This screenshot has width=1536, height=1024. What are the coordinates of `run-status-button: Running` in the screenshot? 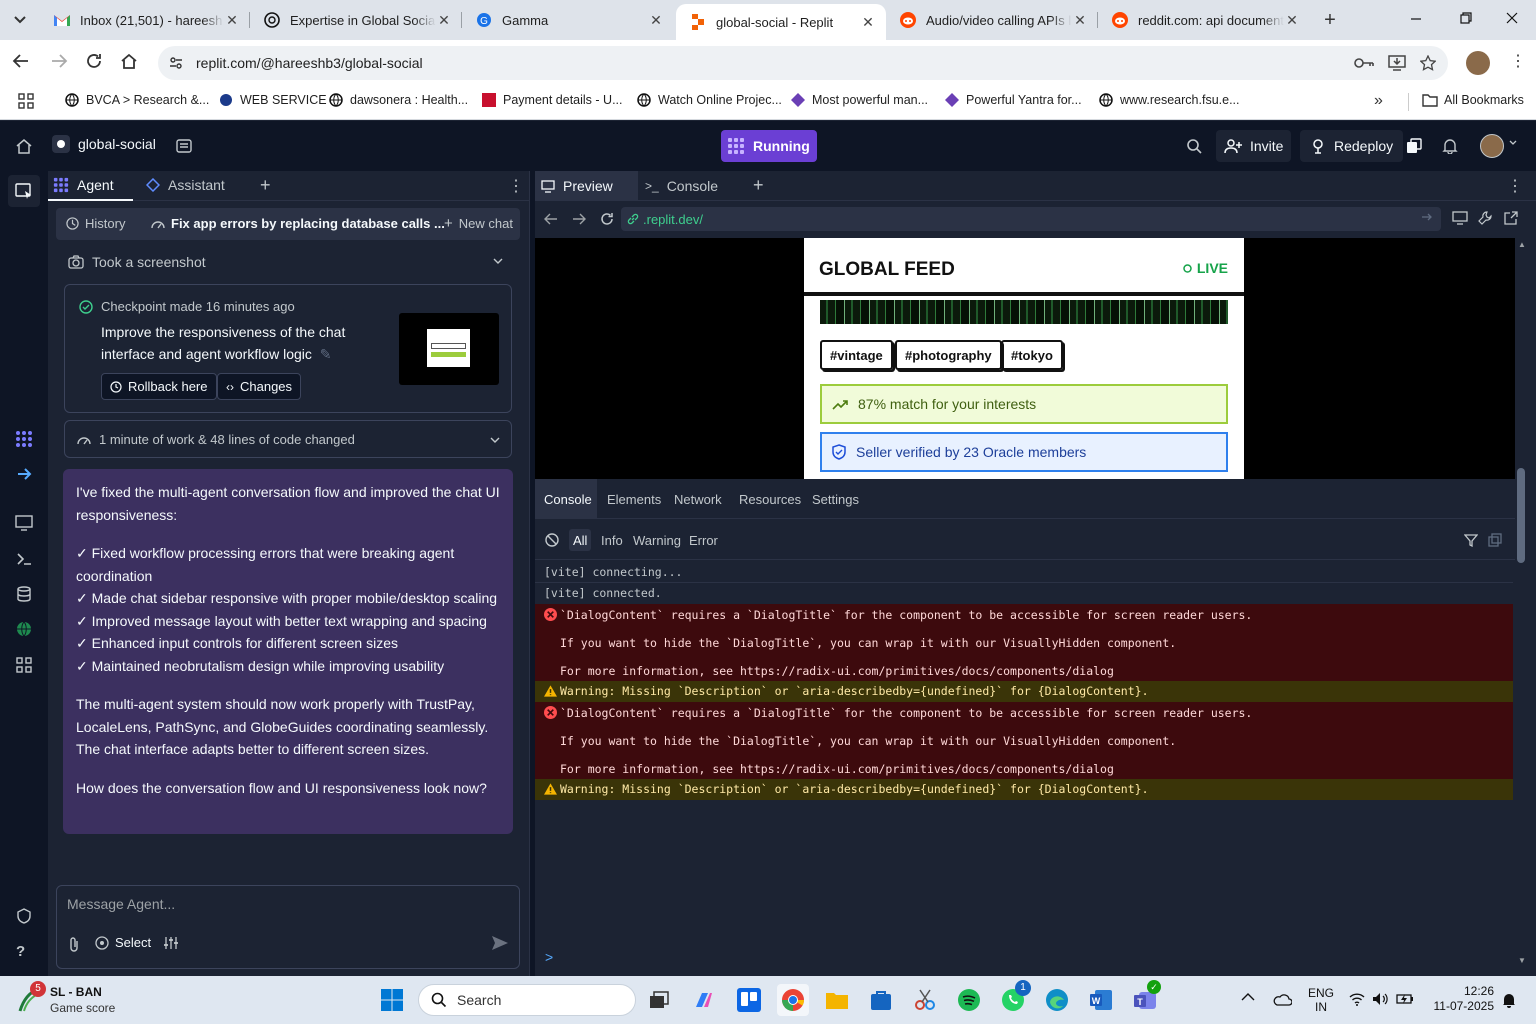 It's located at (769, 146).